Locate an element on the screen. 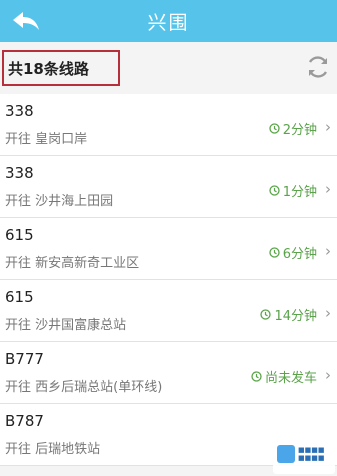  route-row: 338 开往 沙井海上田园 1分钟 › is located at coordinates (168, 187).